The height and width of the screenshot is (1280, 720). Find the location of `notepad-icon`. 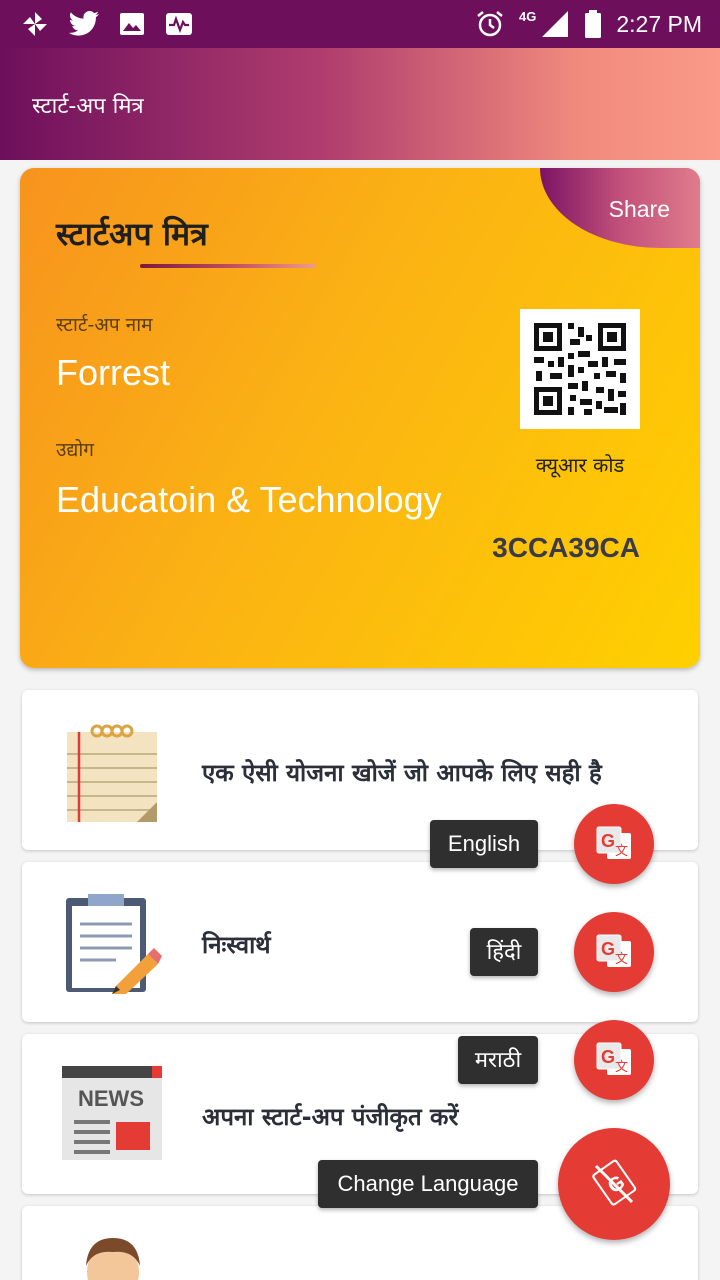

notepad-icon is located at coordinates (112, 773).